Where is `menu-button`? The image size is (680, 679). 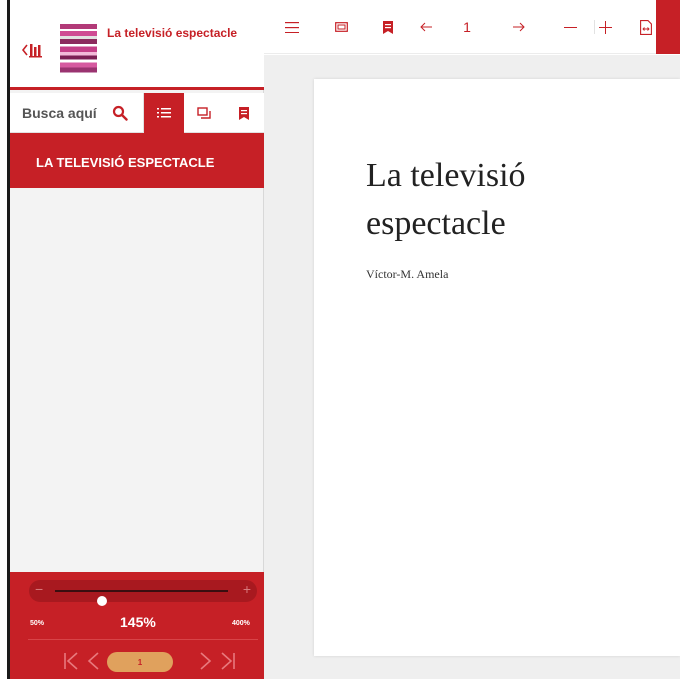
menu-button is located at coordinates (292, 27).